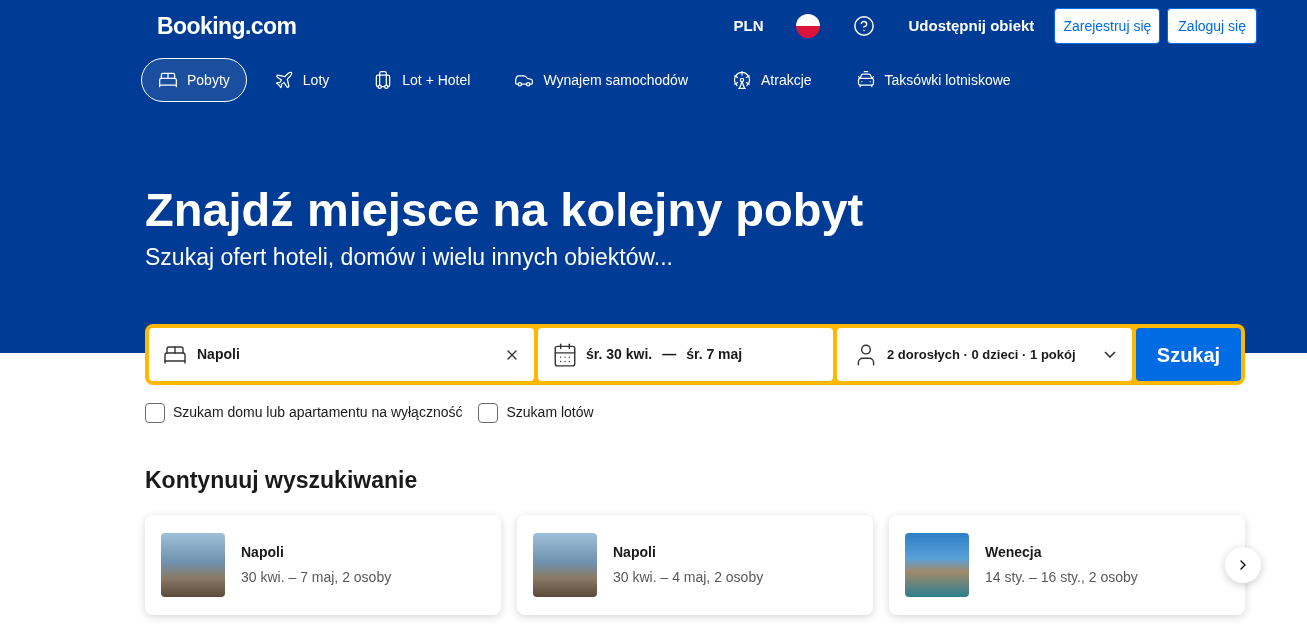 The width and height of the screenshot is (1307, 629). Describe the element at coordinates (748, 26) in the screenshot. I see `currency-button: PLN` at that location.